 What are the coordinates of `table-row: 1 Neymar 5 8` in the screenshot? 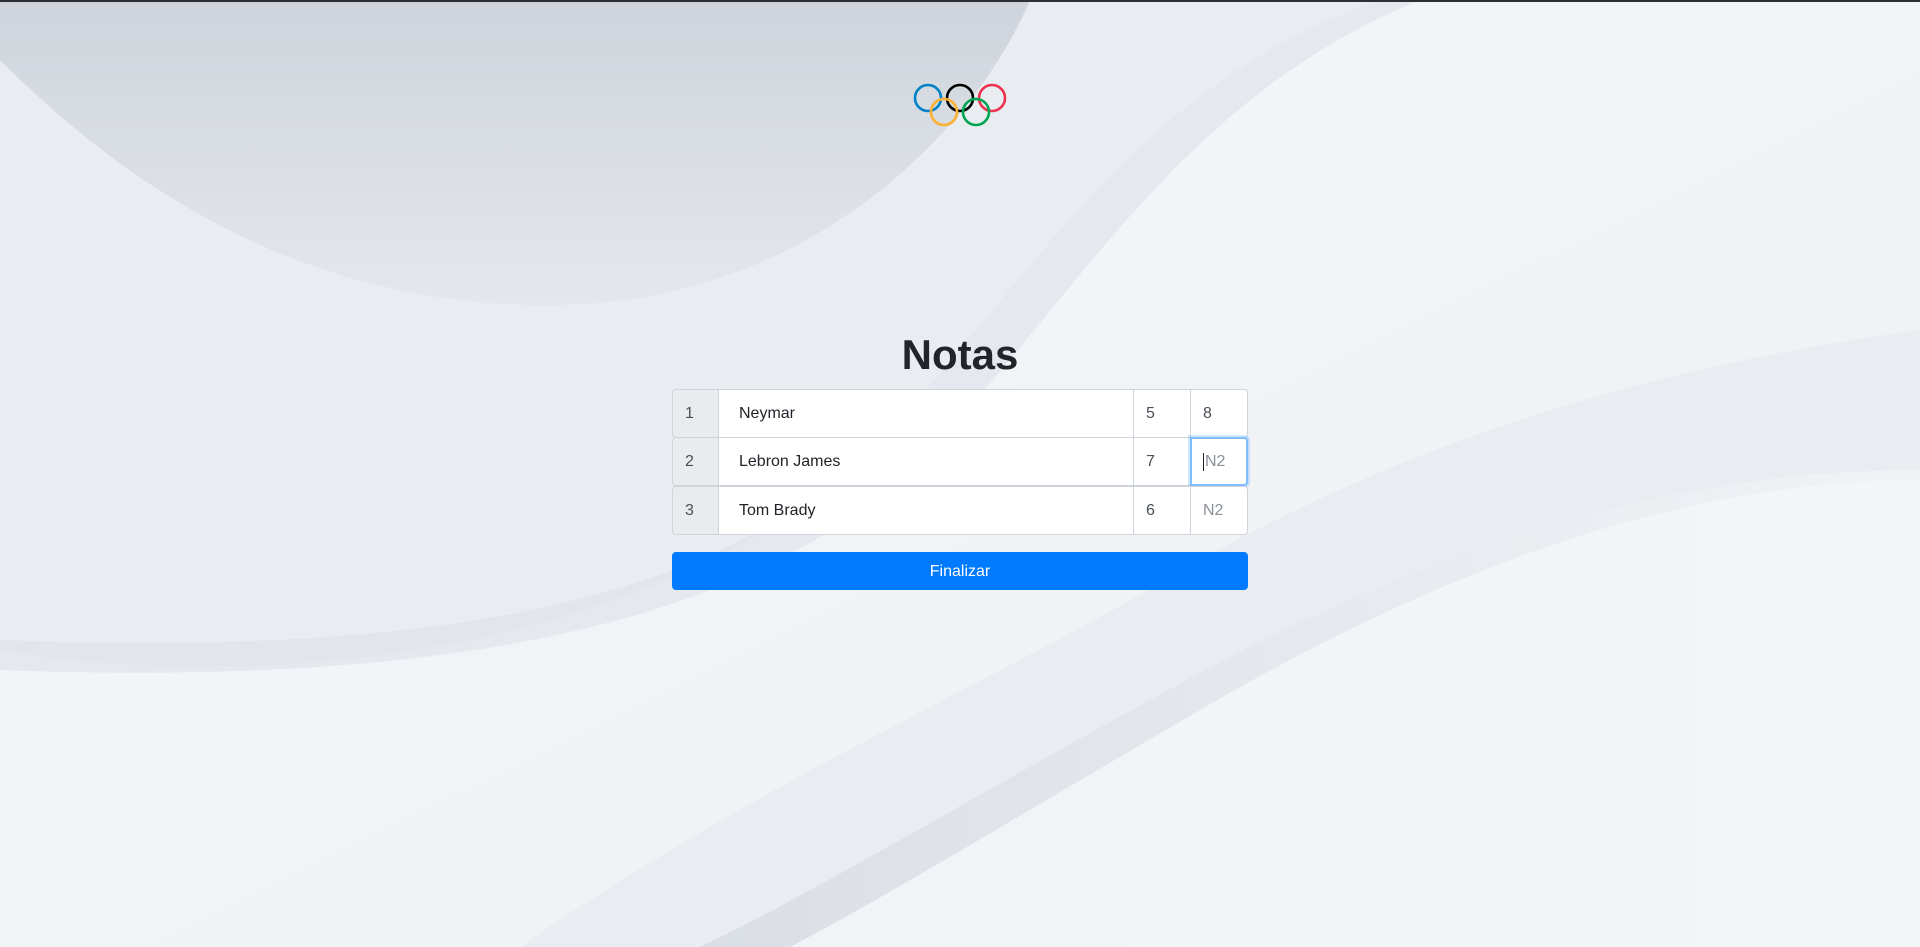 It's located at (960, 413).